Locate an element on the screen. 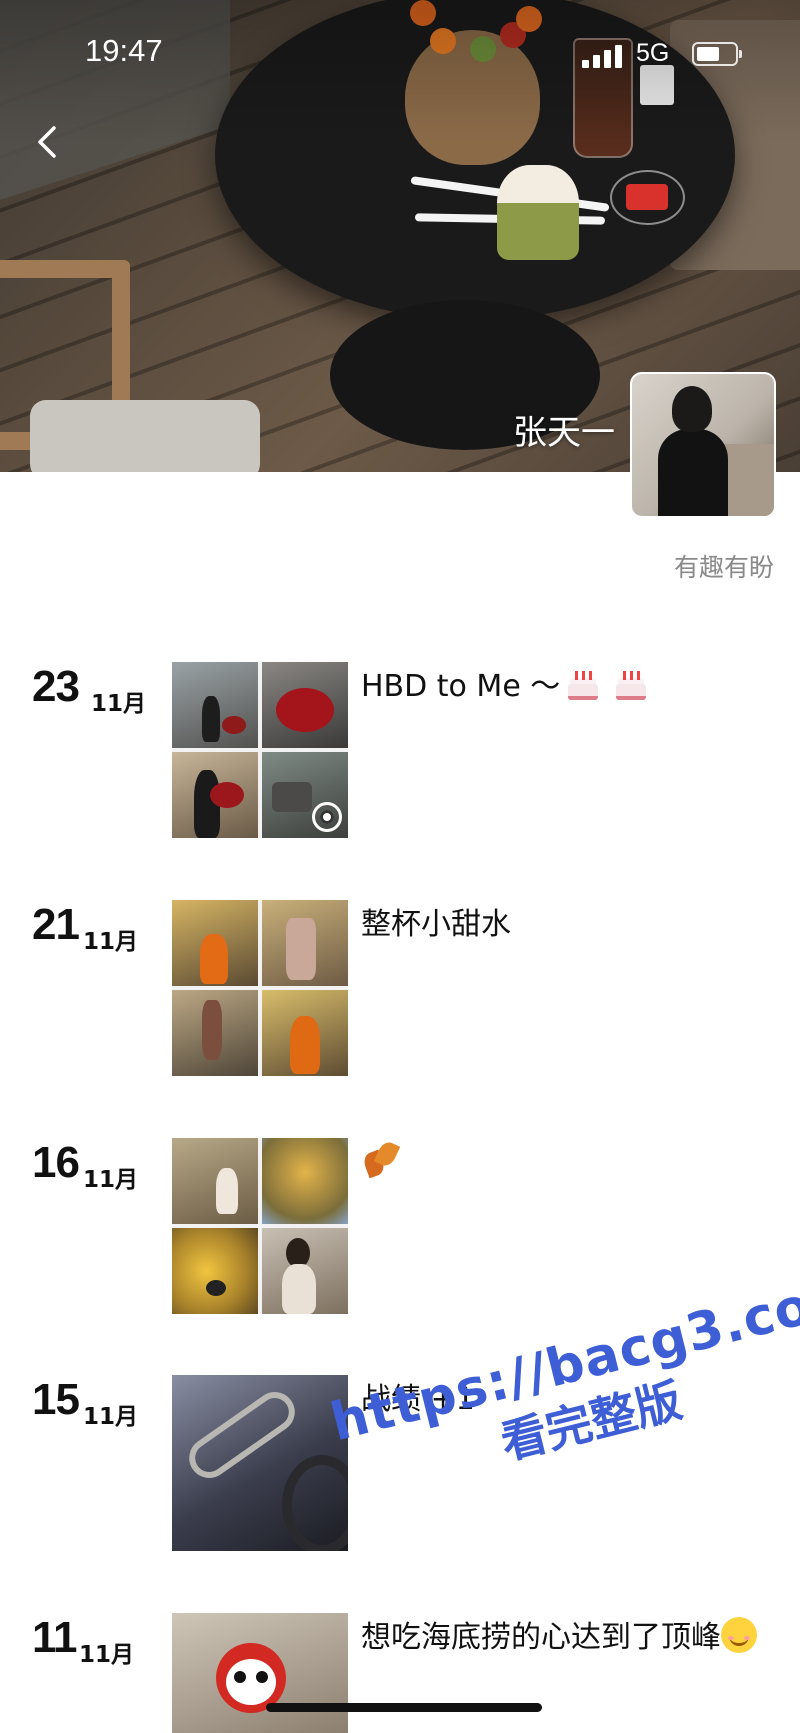 The width and height of the screenshot is (800, 1733). battery-icon is located at coordinates (717, 54).